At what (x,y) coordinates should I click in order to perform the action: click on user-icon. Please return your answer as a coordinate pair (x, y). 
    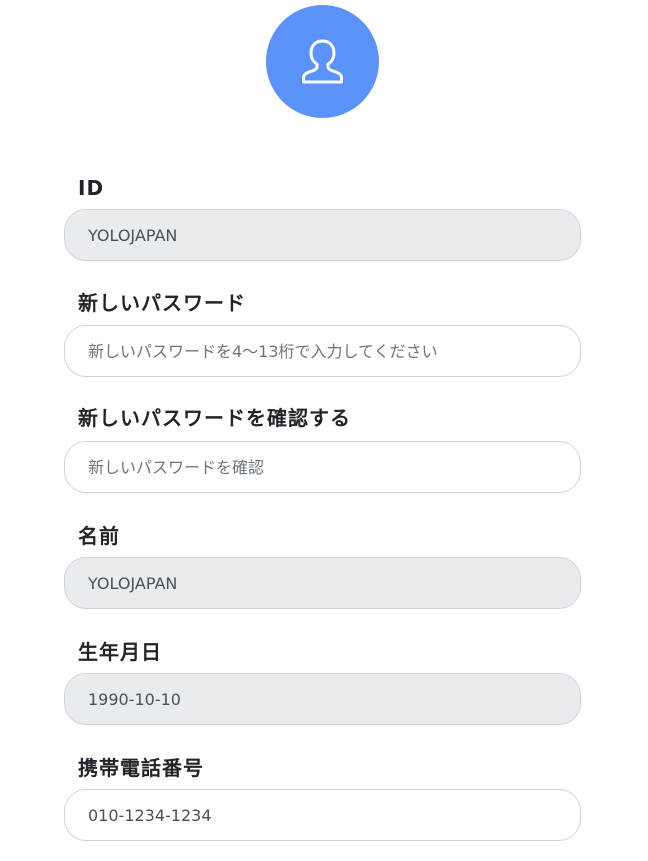
    Looking at the image, I should click on (322, 61).